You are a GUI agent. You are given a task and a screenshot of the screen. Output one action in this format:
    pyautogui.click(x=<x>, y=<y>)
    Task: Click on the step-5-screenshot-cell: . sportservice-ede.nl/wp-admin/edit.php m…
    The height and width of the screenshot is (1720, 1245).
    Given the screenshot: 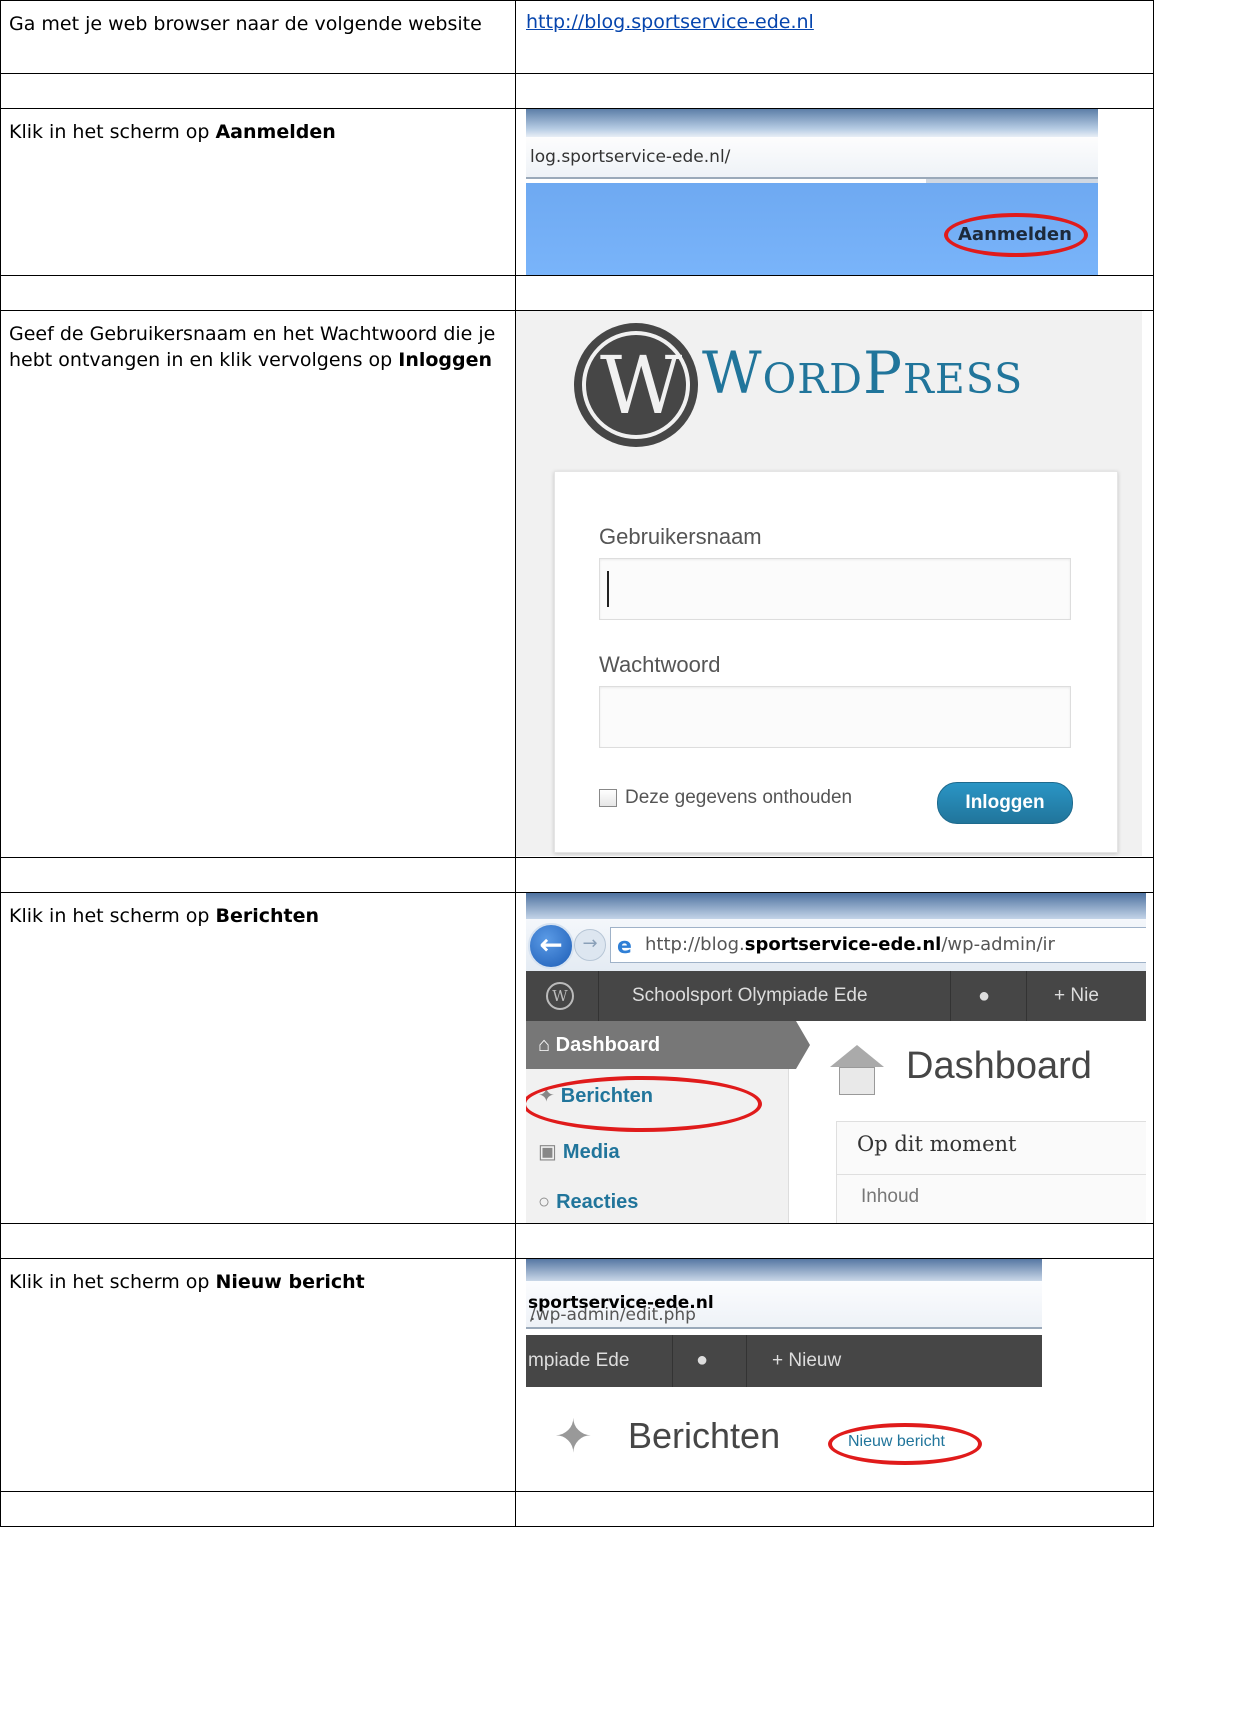 What is the action you would take?
    pyautogui.click(x=834, y=1375)
    